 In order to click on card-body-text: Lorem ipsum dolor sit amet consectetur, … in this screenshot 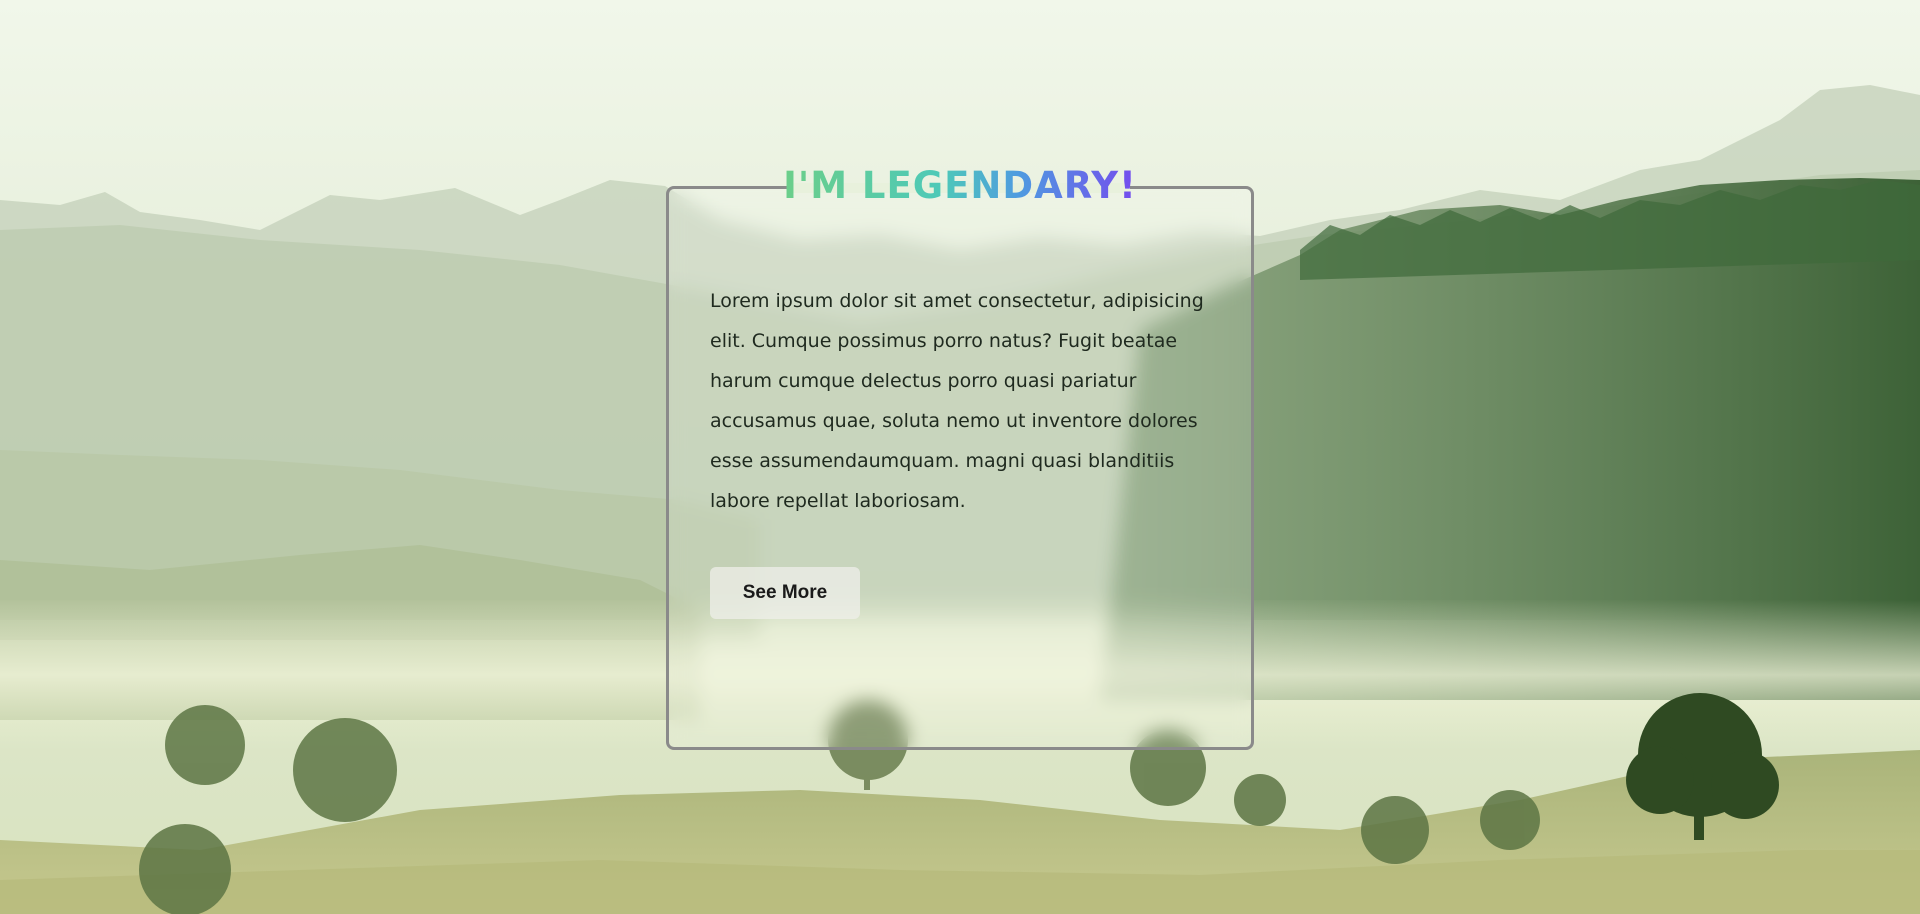, I will do `click(957, 401)`.